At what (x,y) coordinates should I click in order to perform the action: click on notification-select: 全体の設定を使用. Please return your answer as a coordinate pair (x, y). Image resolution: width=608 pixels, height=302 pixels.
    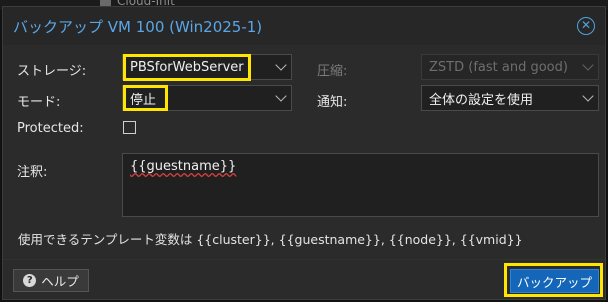
    Looking at the image, I should click on (510, 98).